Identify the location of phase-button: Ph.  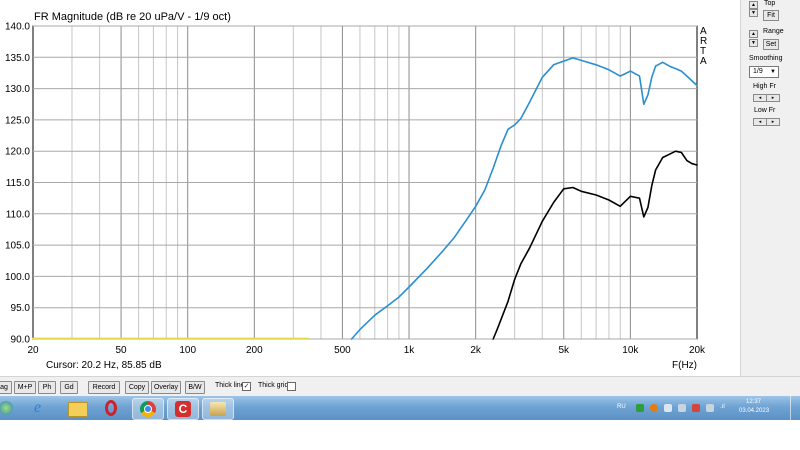
(47, 387).